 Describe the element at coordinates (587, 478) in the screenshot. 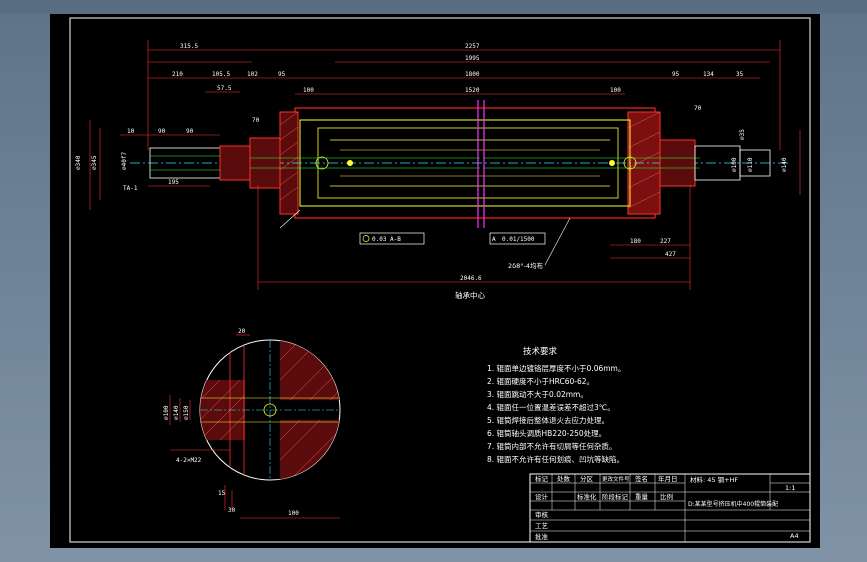

I see `tb-header-cell: 分区` at that location.